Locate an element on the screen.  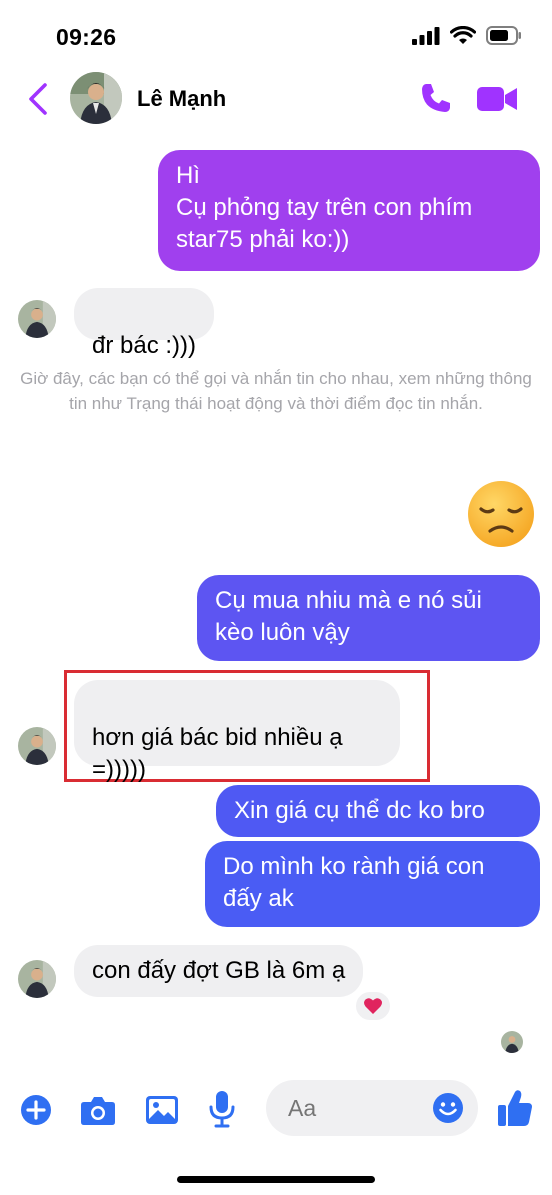
heart-reaction is located at coordinates (373, 1006).